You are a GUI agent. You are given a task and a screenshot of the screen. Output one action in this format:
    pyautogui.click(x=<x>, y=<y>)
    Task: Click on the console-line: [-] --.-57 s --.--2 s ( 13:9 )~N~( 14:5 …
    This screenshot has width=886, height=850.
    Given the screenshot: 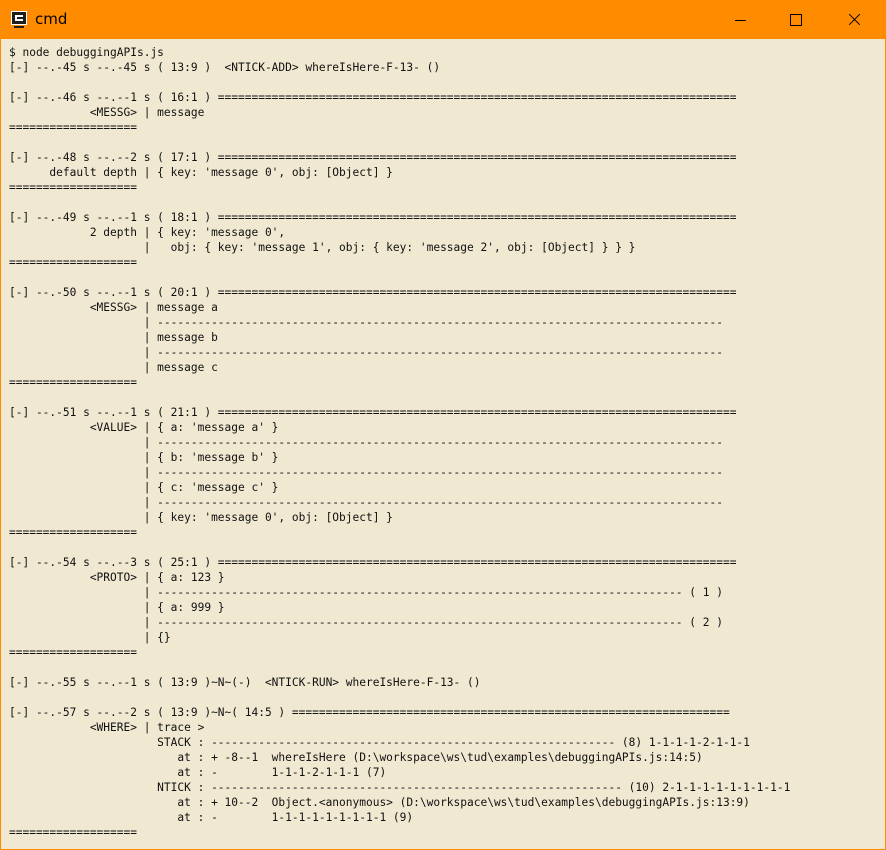 What is the action you would take?
    pyautogui.click(x=369, y=712)
    